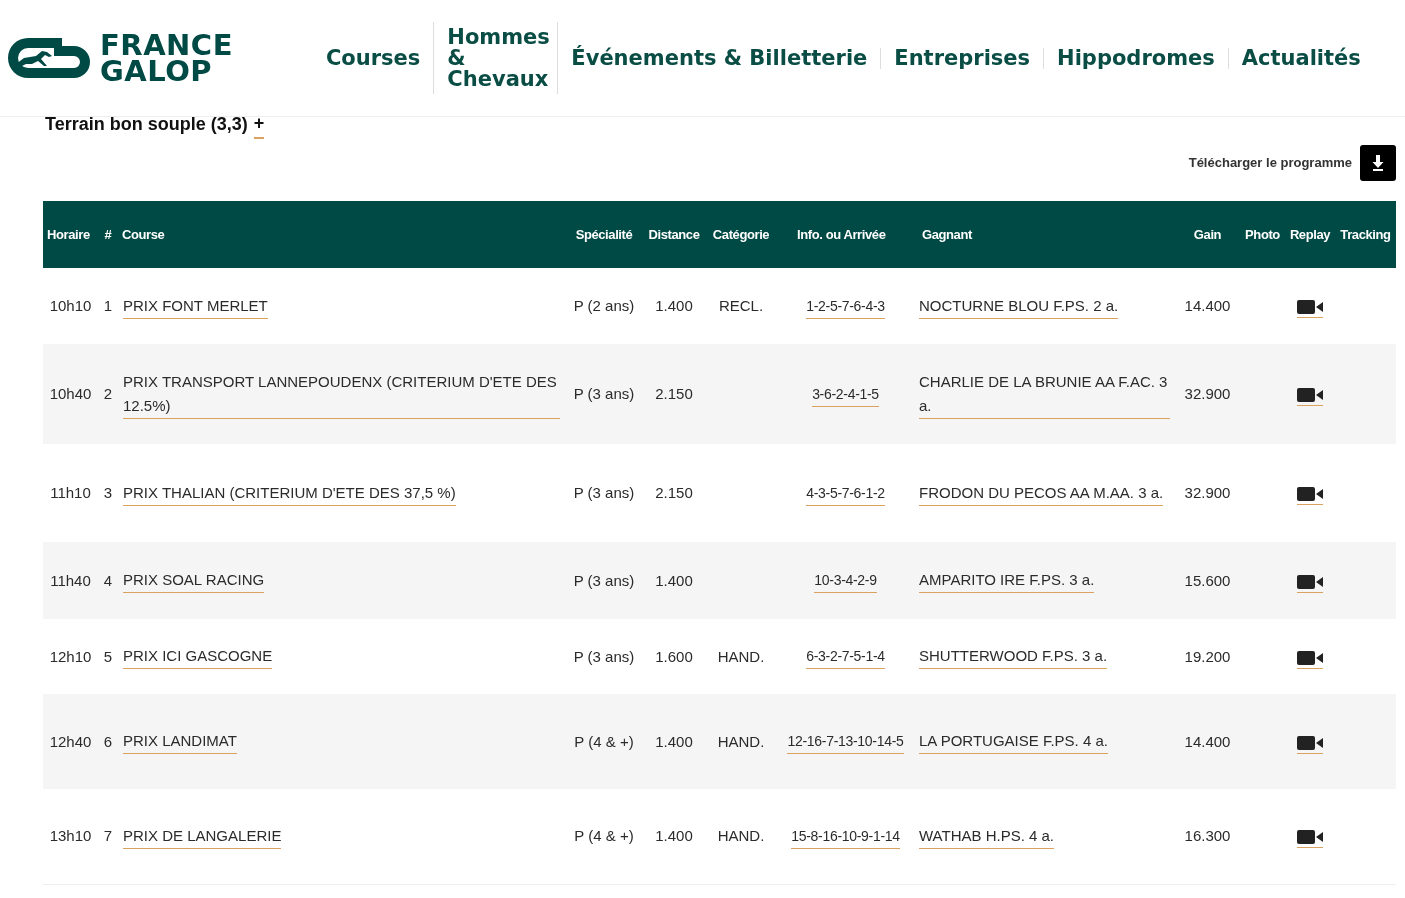  Describe the element at coordinates (1365, 234) in the screenshot. I see `column-header: Tracking` at that location.